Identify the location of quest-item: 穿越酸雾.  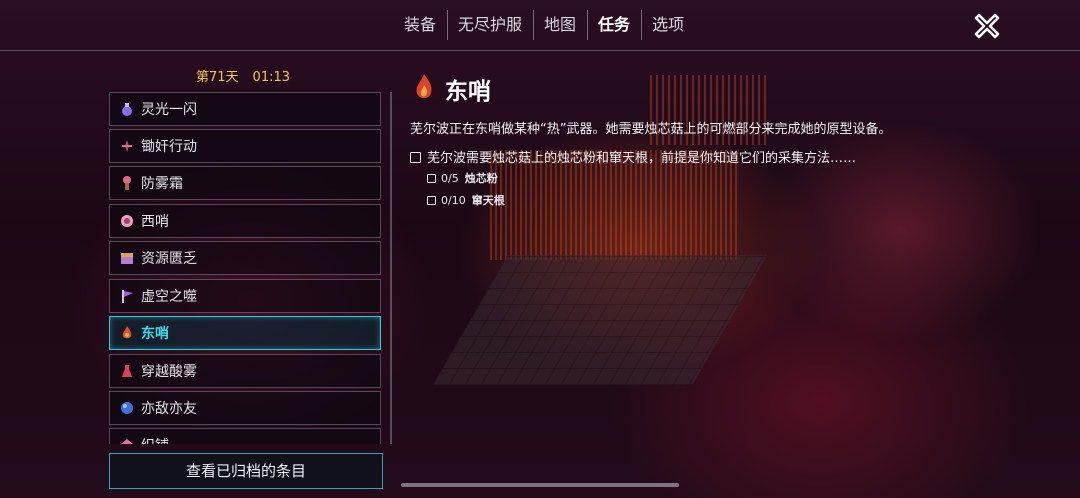
(245, 371).